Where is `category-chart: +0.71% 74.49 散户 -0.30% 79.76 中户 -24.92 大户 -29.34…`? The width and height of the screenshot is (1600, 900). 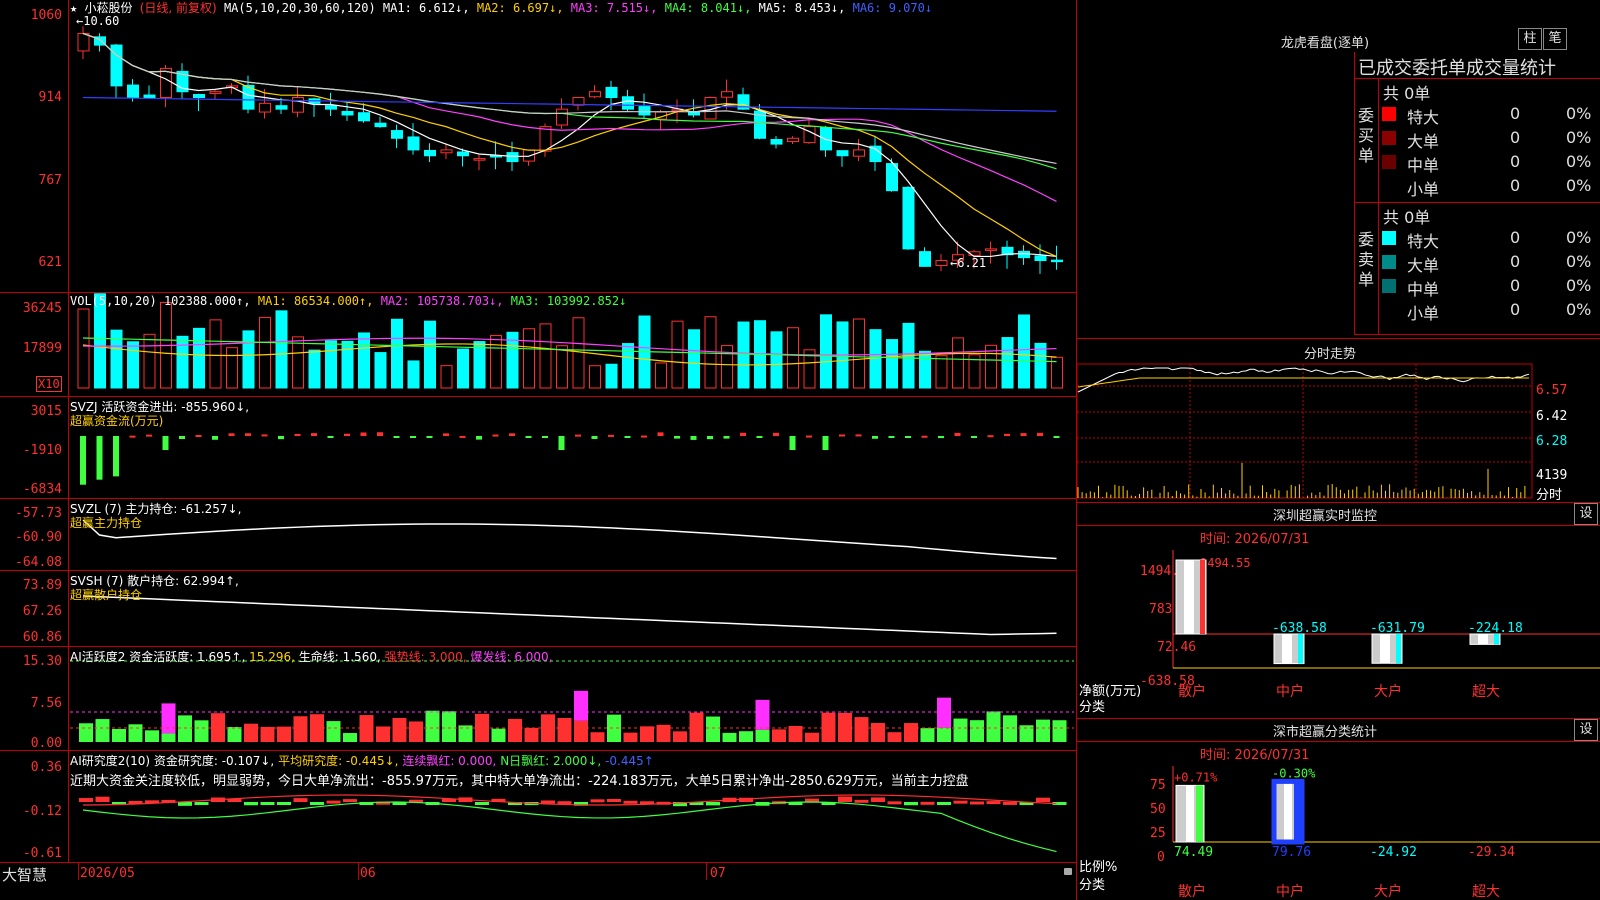 category-chart: +0.71% 74.49 散户 -0.30% 79.76 中户 -24.92 大户 -29.34… is located at coordinates (1386, 833).